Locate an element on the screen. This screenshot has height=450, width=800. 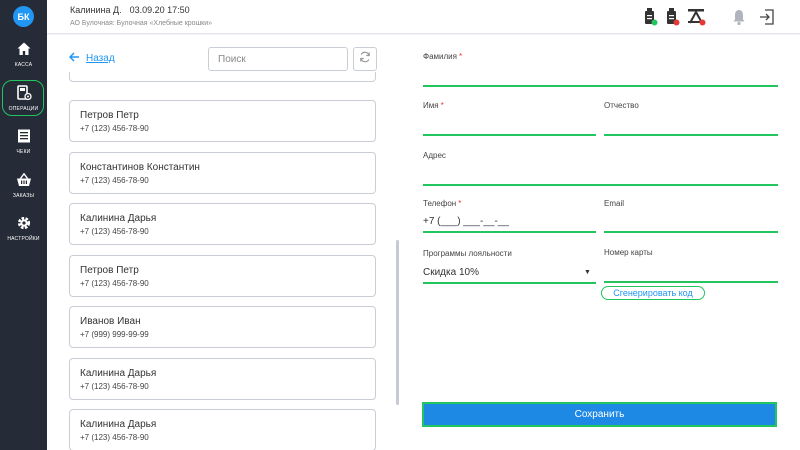
receipt-icon is located at coordinates (24, 136).